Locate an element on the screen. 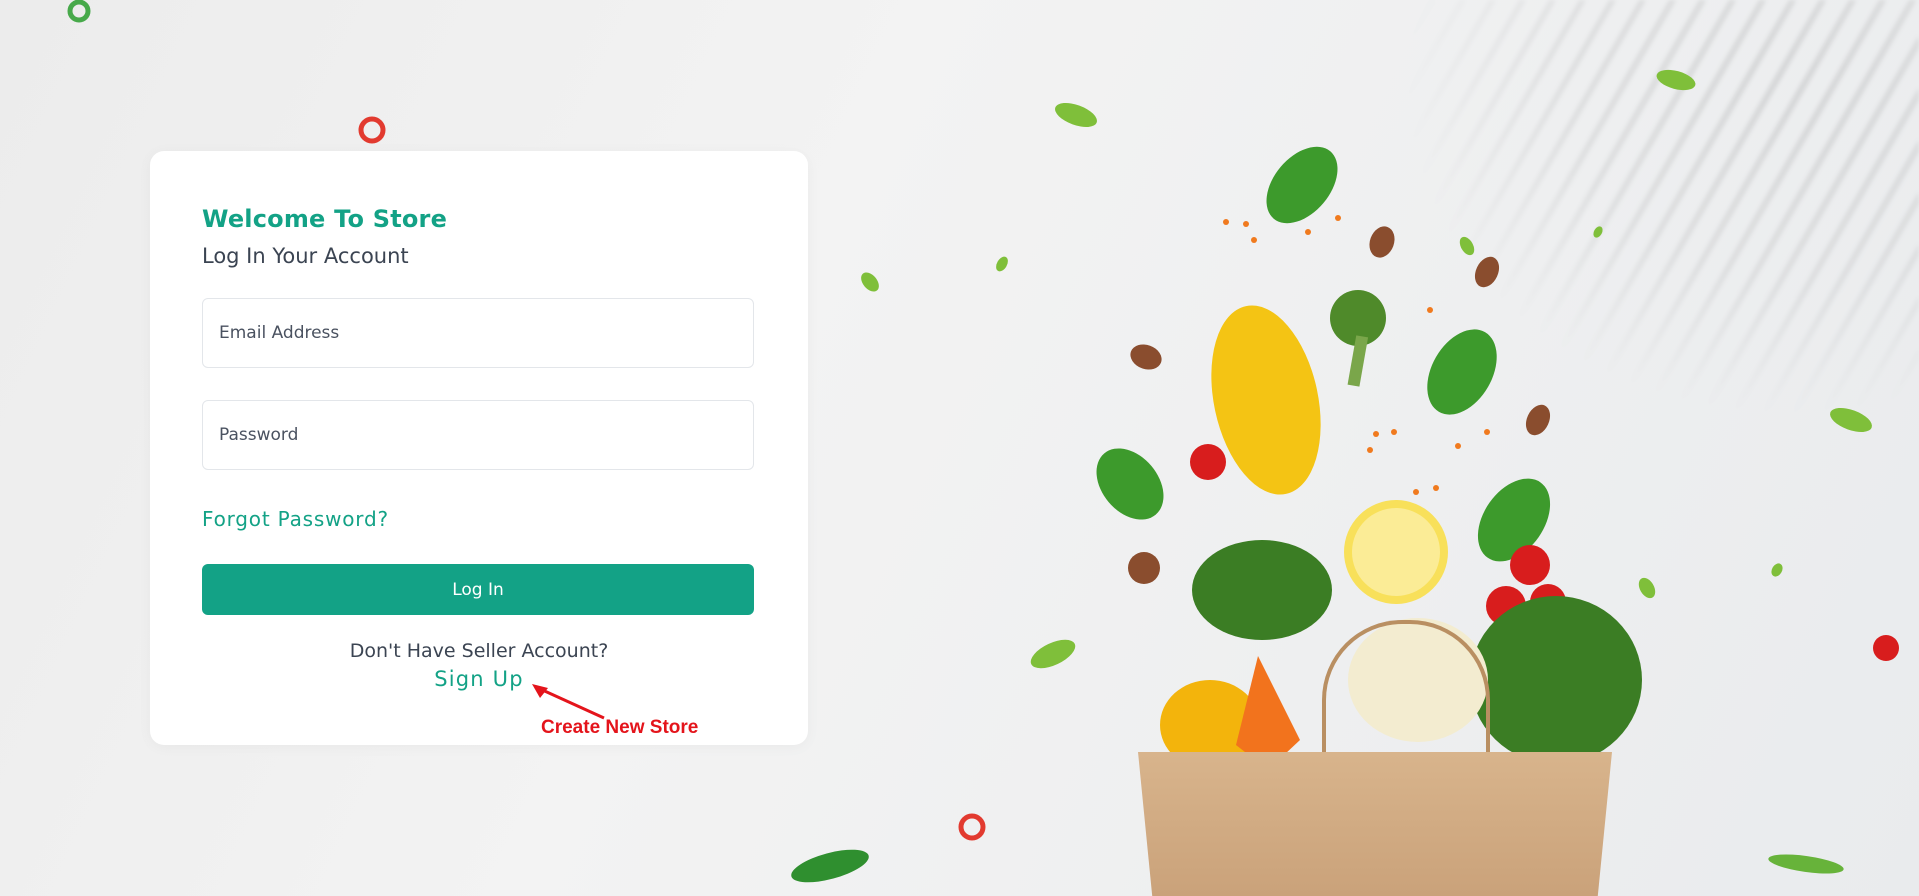  password-field is located at coordinates (478, 435).